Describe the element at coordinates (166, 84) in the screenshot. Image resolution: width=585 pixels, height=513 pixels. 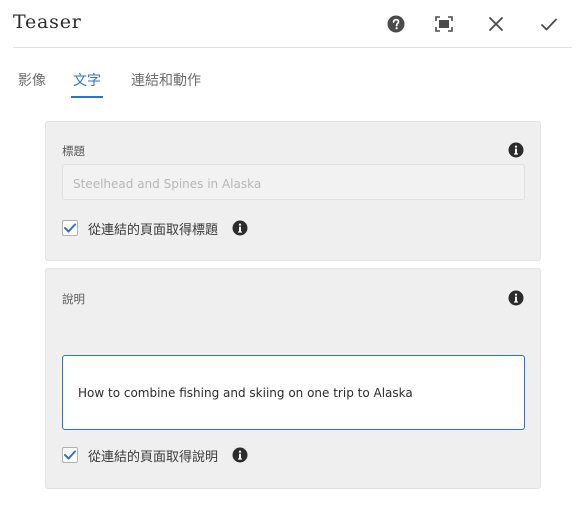
I see `tab-link-and-actions: 連結和動作` at that location.